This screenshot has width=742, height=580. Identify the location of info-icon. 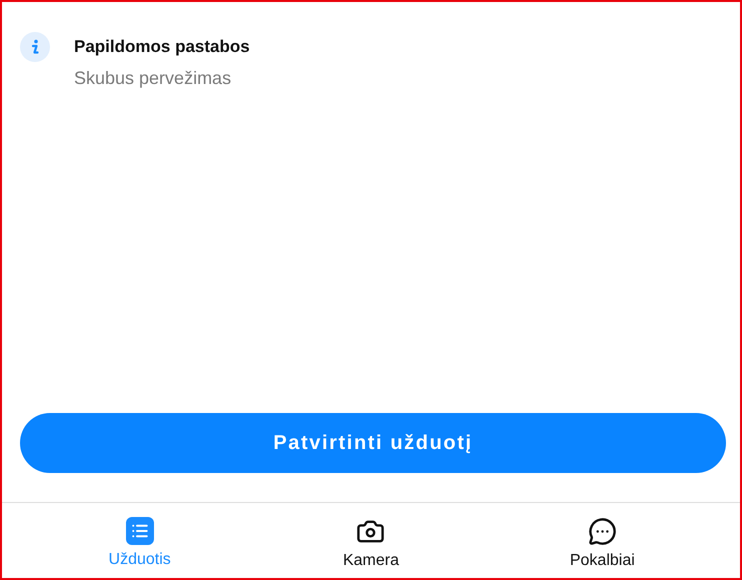
(35, 47).